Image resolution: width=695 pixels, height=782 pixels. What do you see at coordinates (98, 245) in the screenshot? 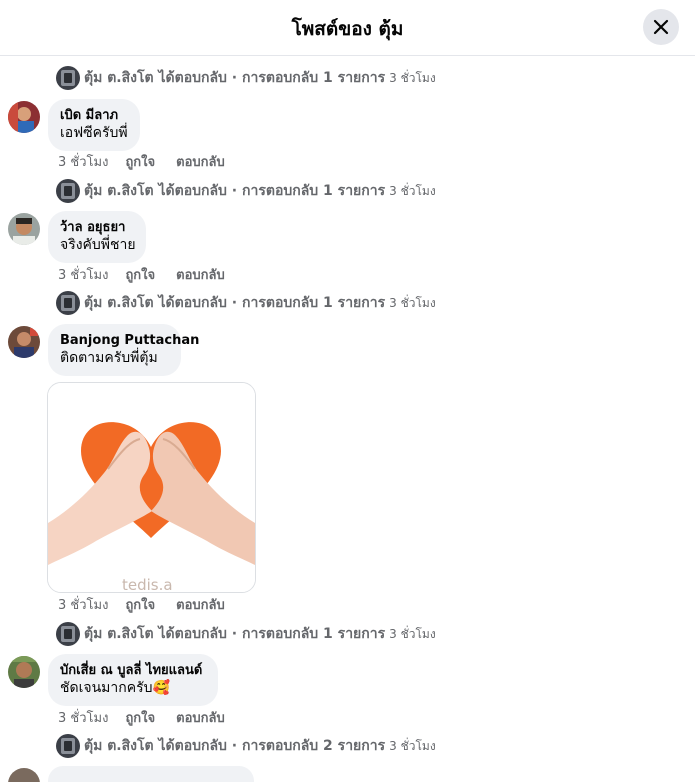
I see `comment-text: จริงคับพี่ชาย` at bounding box center [98, 245].